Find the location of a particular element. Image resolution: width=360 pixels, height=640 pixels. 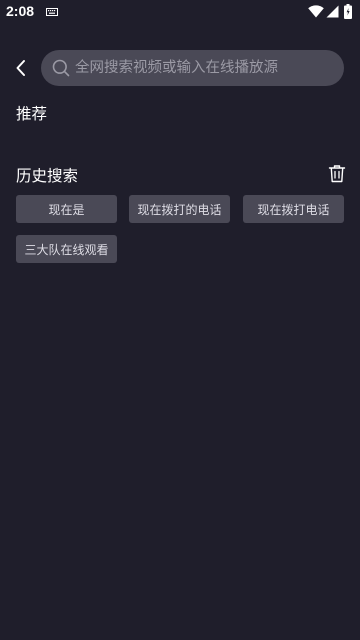

status-time: 2:08 is located at coordinates (20, 11).